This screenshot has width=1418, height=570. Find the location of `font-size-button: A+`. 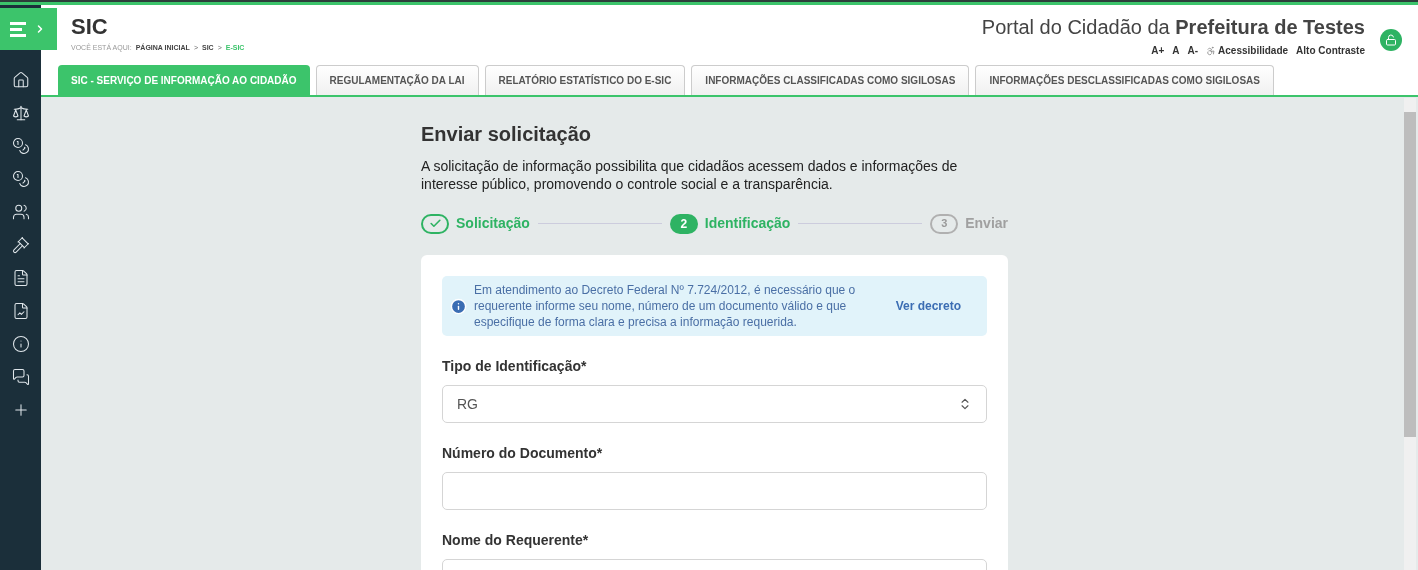

font-size-button: A+ is located at coordinates (1158, 50).